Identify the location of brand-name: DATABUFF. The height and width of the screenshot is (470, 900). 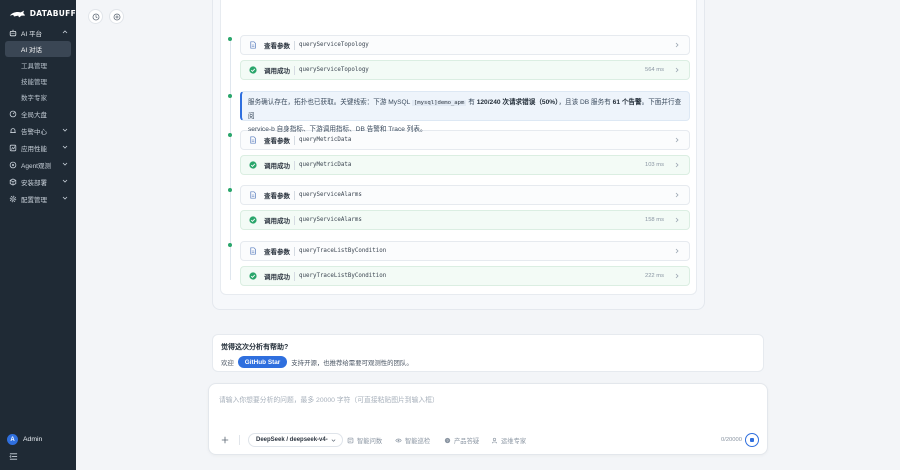
(52, 13).